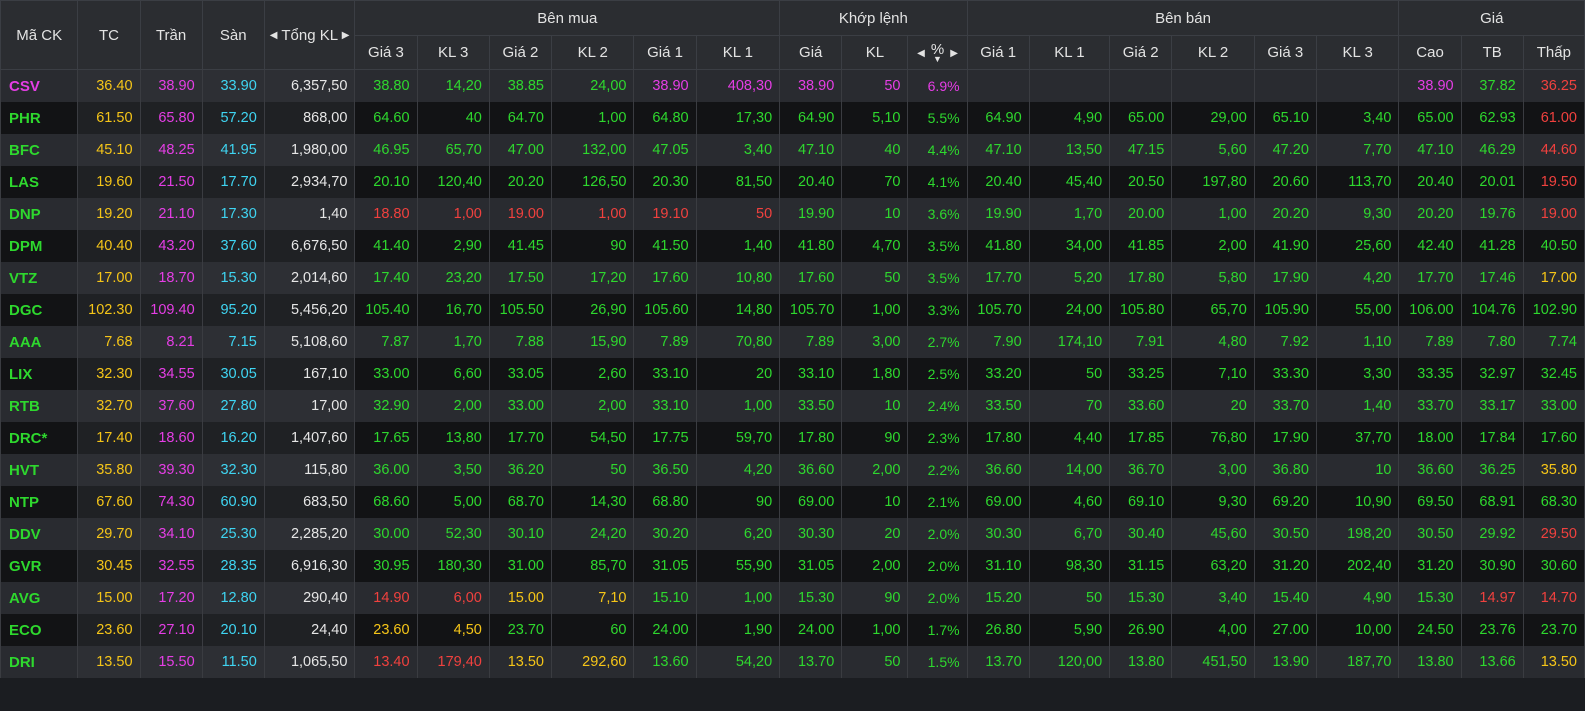 This screenshot has width=1585, height=711. Describe the element at coordinates (309, 534) in the screenshot. I see `total-vol-cell: 2,285,20` at that location.